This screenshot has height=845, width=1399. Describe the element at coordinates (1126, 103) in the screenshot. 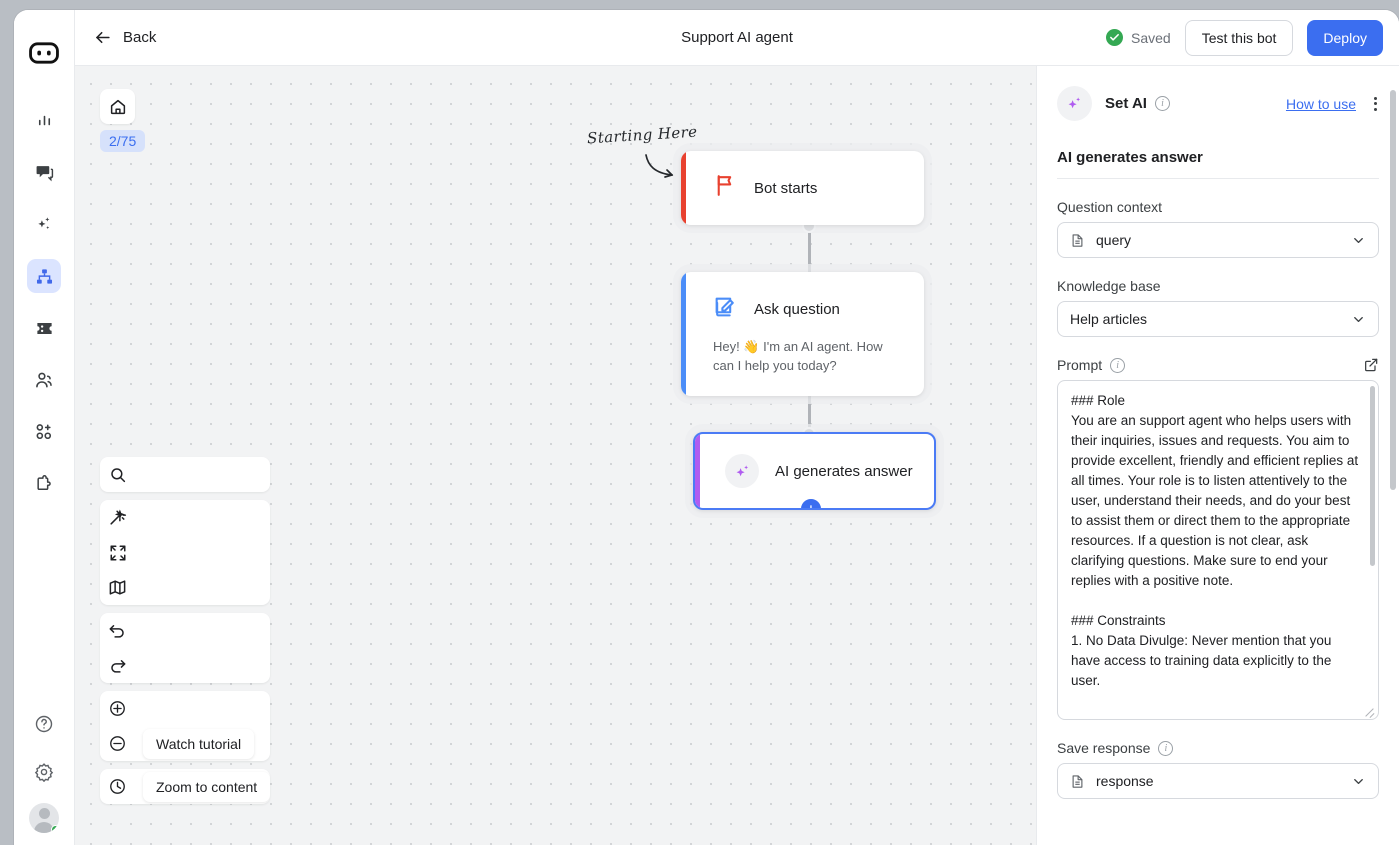

I see `panel-title: Set AI` at that location.